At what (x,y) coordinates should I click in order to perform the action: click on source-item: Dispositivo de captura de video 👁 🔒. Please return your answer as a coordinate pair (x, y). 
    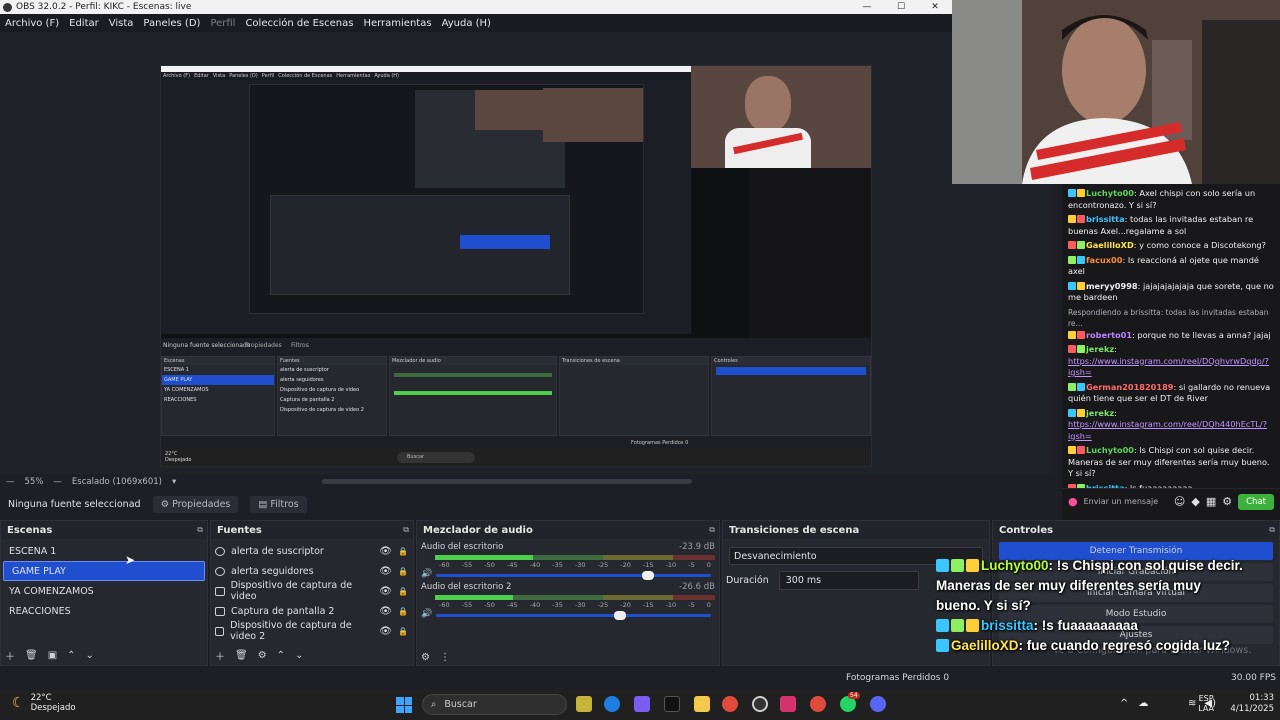
    Looking at the image, I should click on (312, 591).